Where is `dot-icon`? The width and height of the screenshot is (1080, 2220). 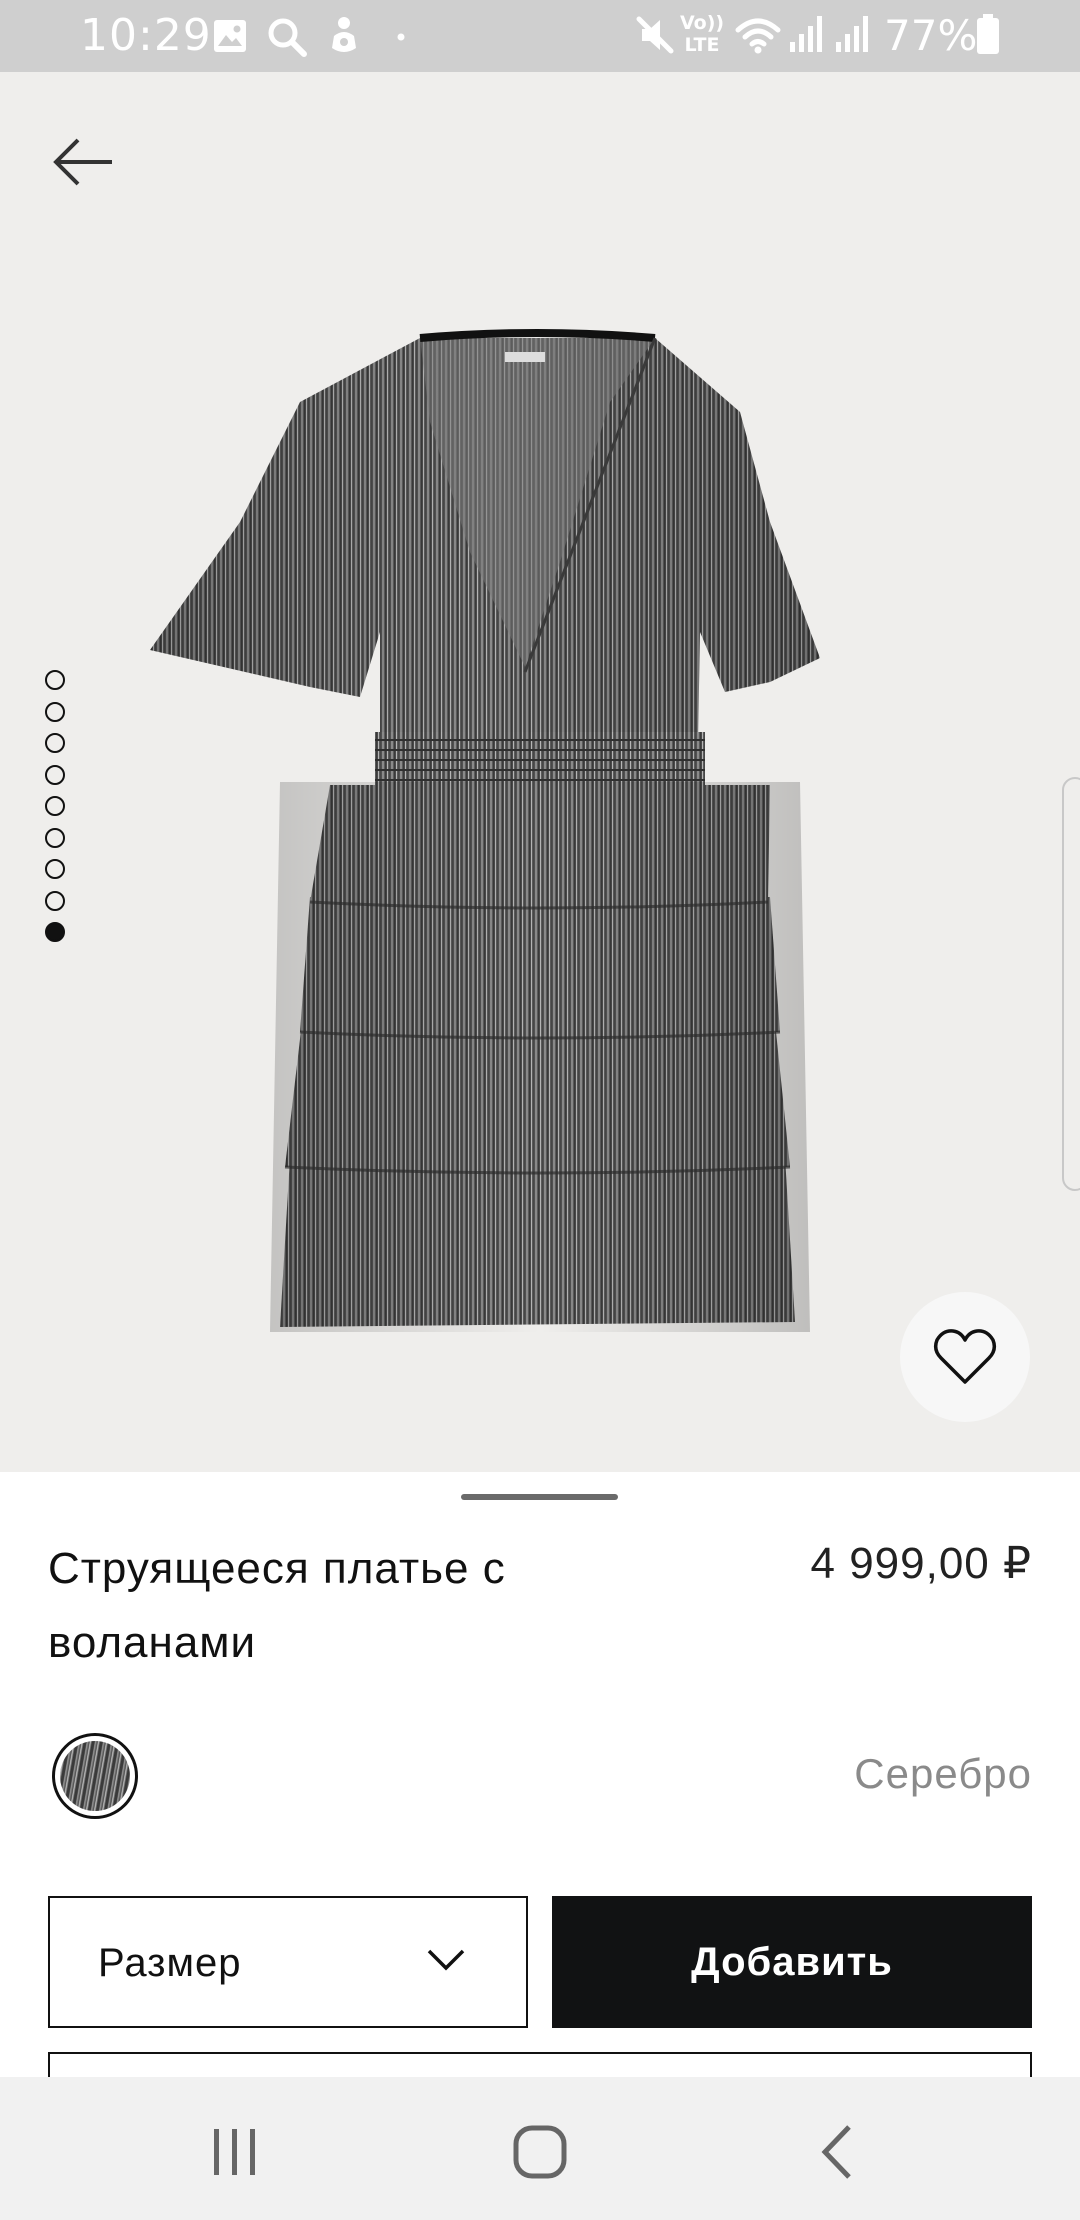 dot-icon is located at coordinates (401, 37).